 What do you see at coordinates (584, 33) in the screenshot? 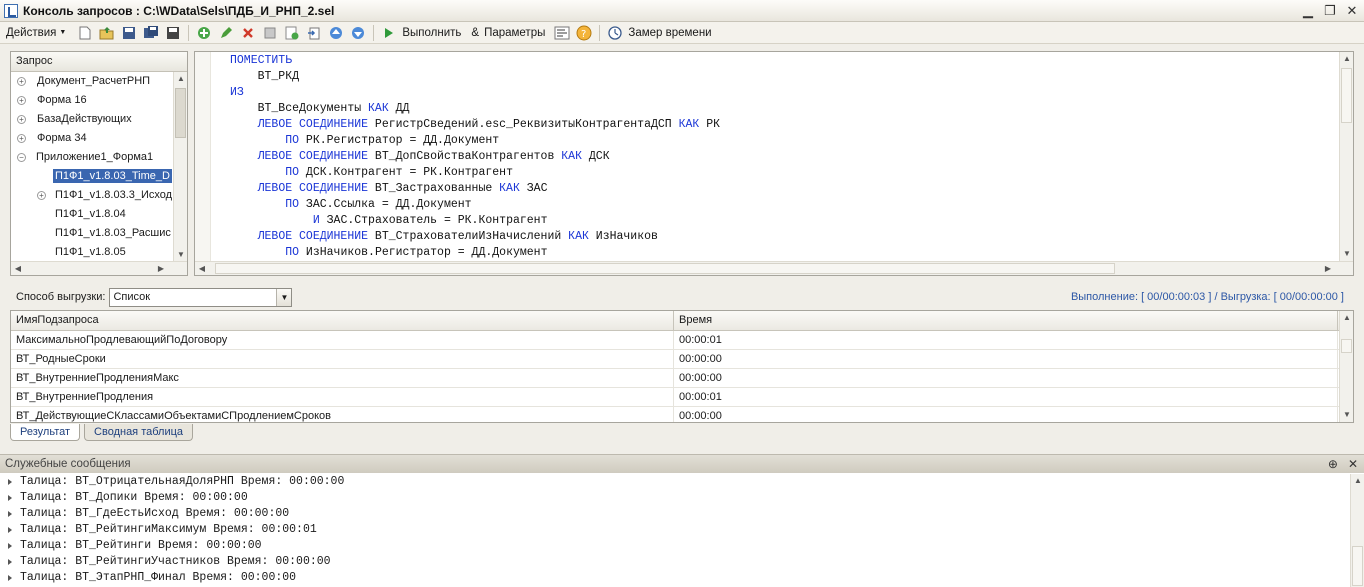
I see `help-icon: ?` at bounding box center [584, 33].